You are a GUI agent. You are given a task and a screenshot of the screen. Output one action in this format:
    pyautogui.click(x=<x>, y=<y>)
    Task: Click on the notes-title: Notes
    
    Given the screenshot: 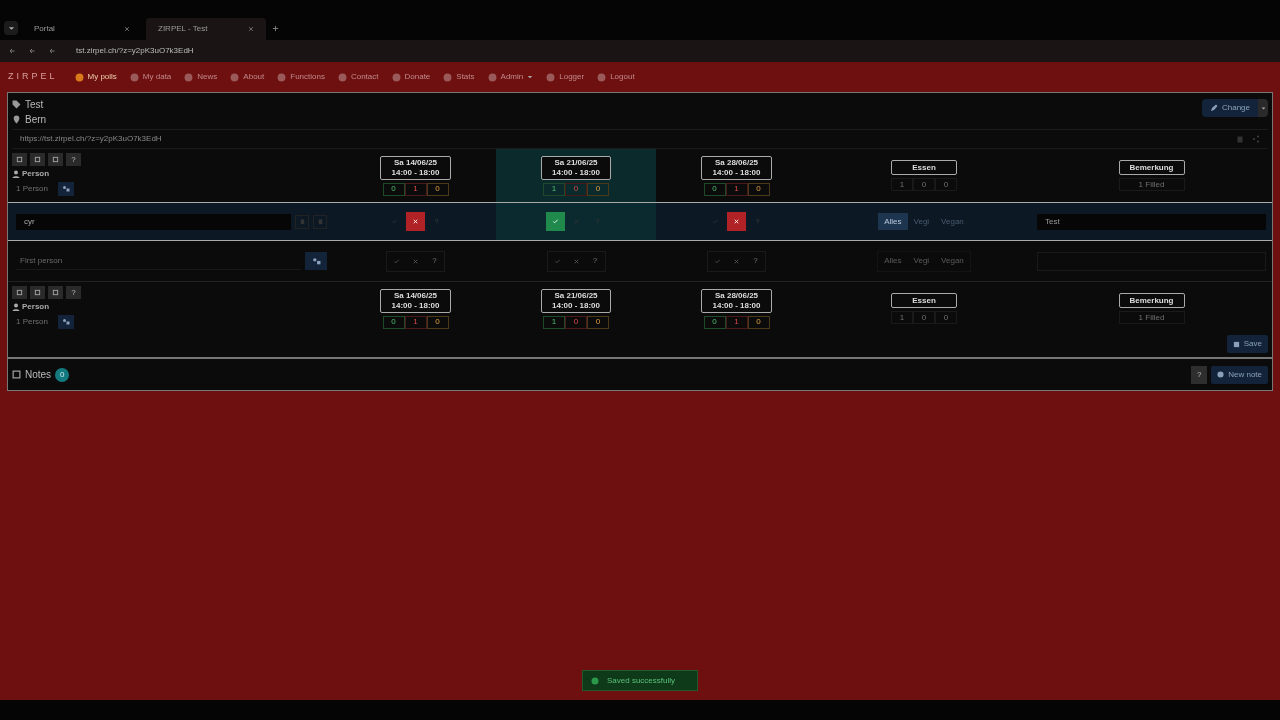 What is the action you would take?
    pyautogui.click(x=38, y=375)
    